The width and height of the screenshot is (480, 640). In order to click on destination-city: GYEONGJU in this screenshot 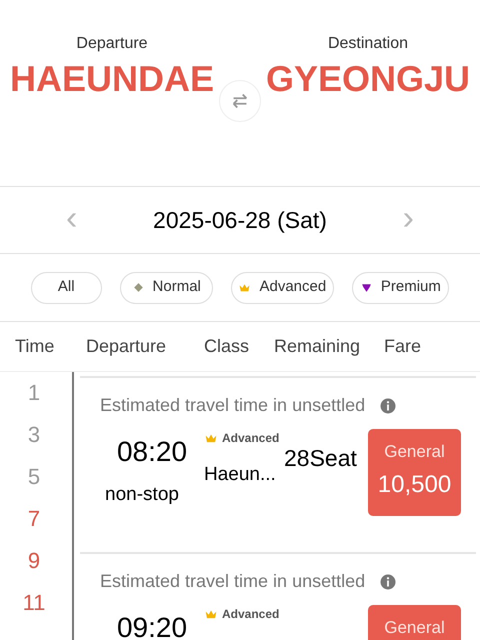, I will do `click(368, 78)`.